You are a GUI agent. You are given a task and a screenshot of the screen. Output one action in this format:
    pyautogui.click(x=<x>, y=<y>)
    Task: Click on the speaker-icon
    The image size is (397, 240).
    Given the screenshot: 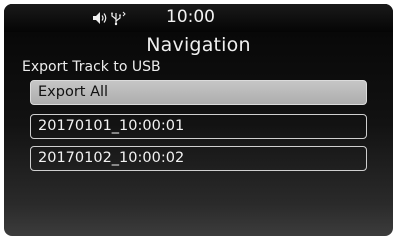 What is the action you would take?
    pyautogui.click(x=100, y=18)
    